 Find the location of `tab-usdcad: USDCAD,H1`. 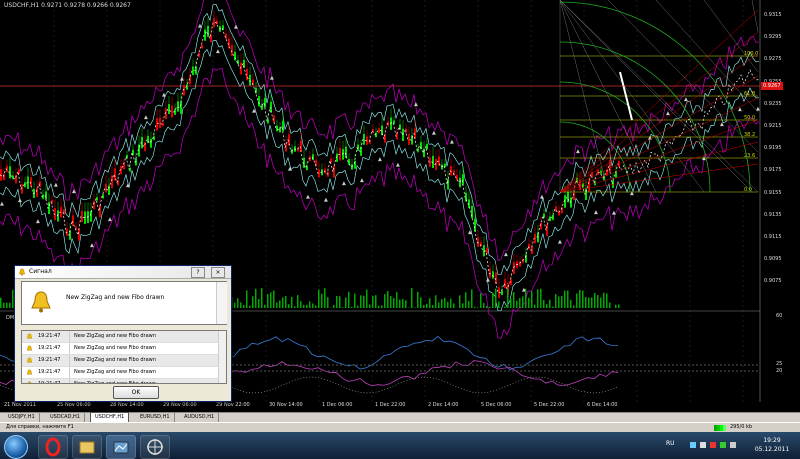

tab-usdcad: USDCAD,H1 is located at coordinates (65, 417).